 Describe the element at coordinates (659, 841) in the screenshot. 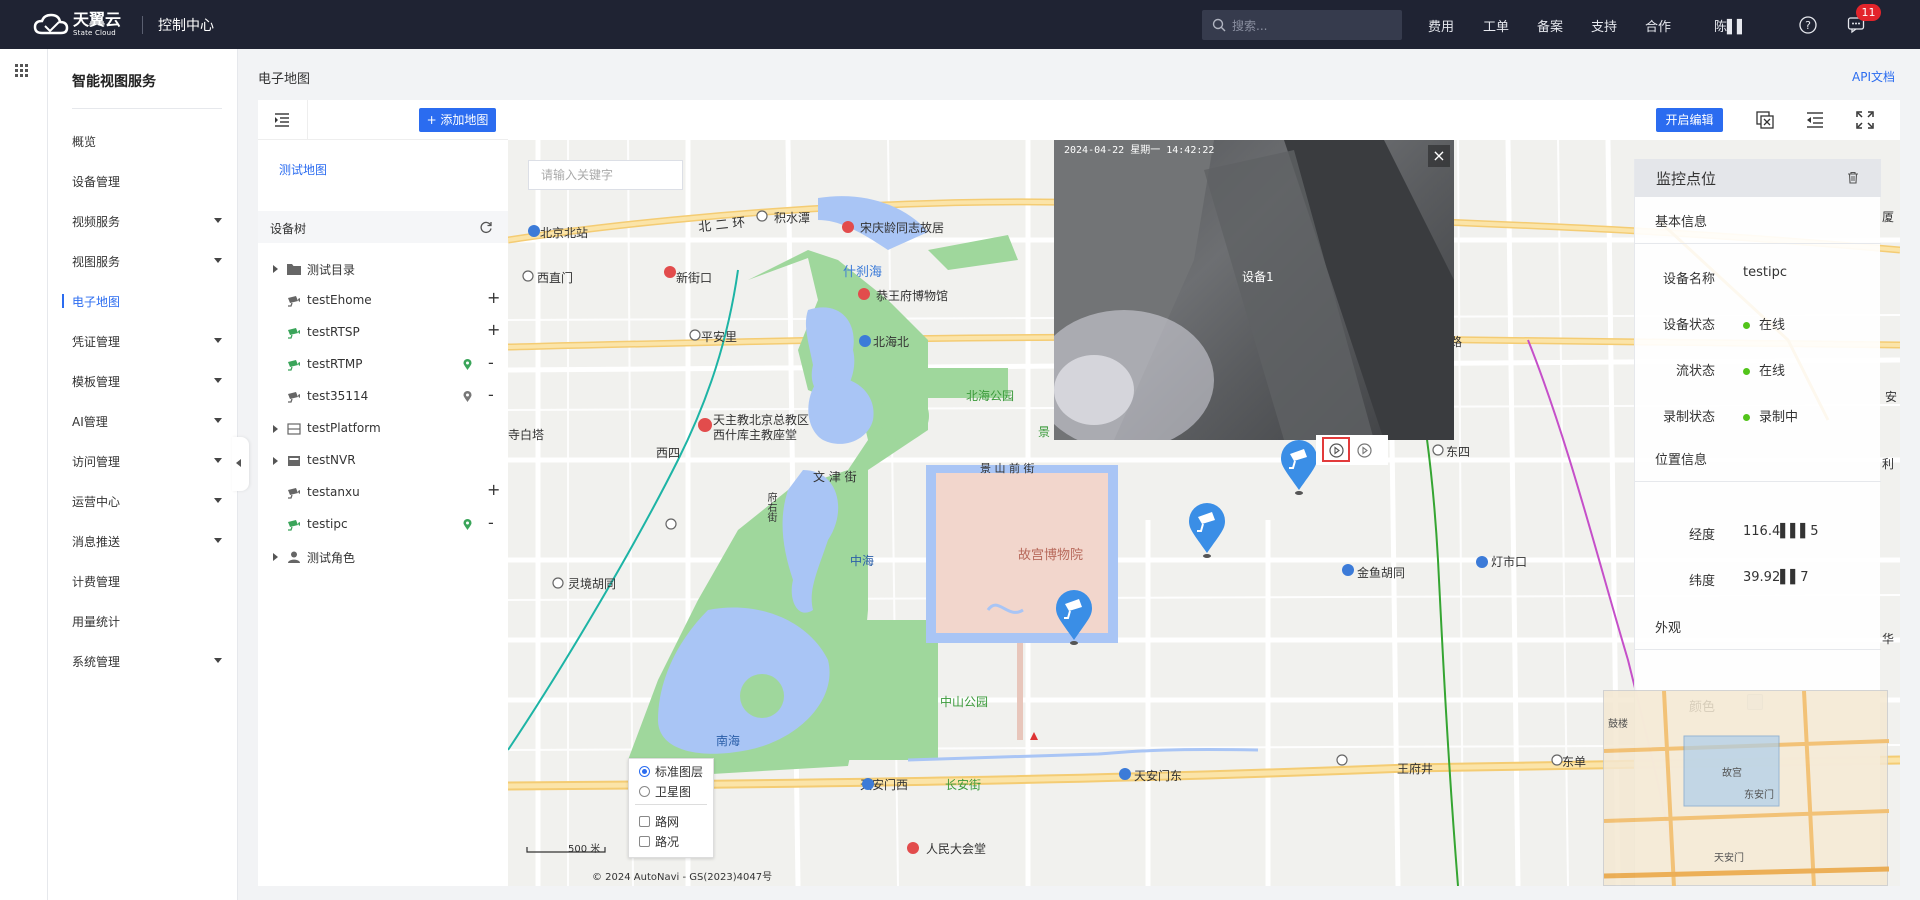

I see `layer-option-traffic: 路况` at that location.